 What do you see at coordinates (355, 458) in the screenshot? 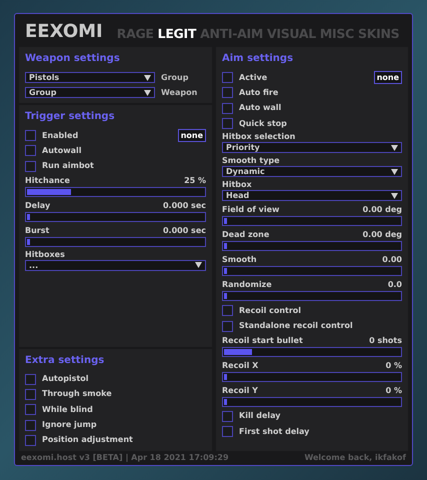
I see `welcome-text: Welcome back, ikfakof` at bounding box center [355, 458].